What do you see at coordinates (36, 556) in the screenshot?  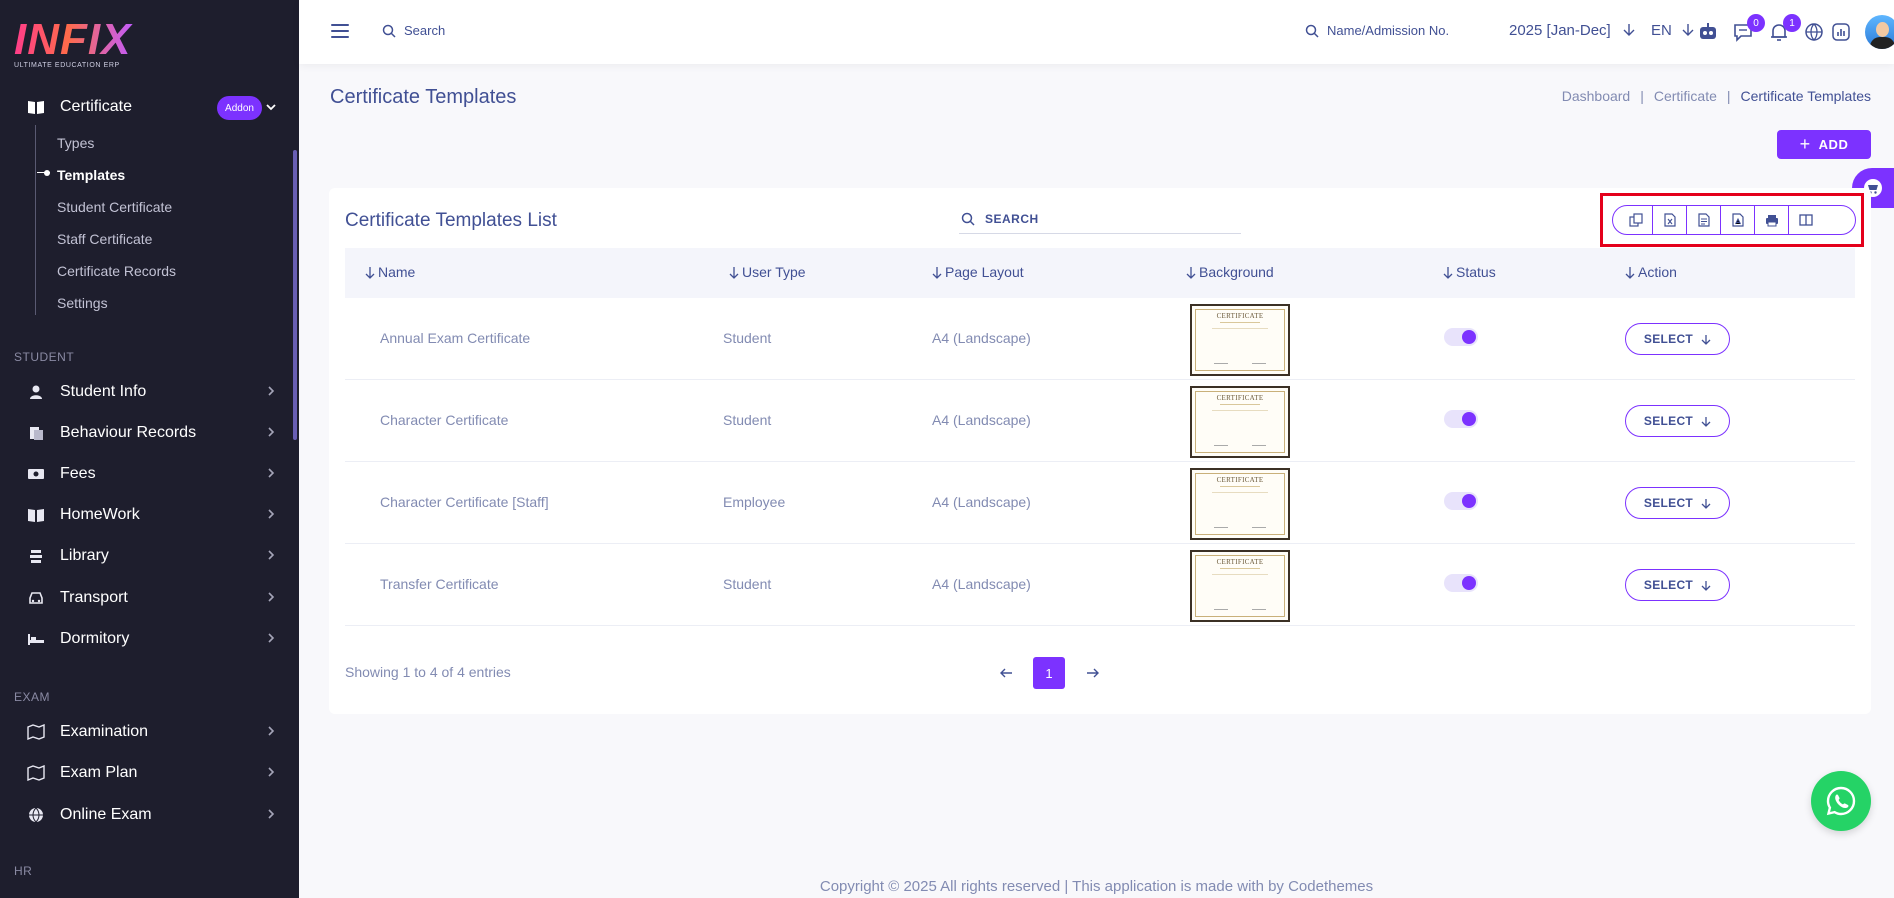 I see `library-icon` at bounding box center [36, 556].